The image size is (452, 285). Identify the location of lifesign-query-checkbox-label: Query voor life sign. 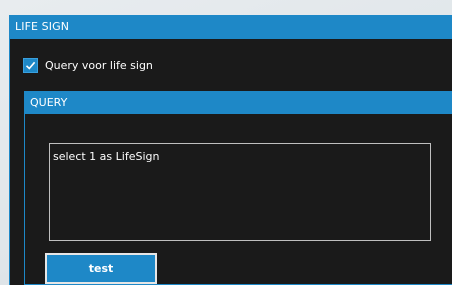
(99, 65).